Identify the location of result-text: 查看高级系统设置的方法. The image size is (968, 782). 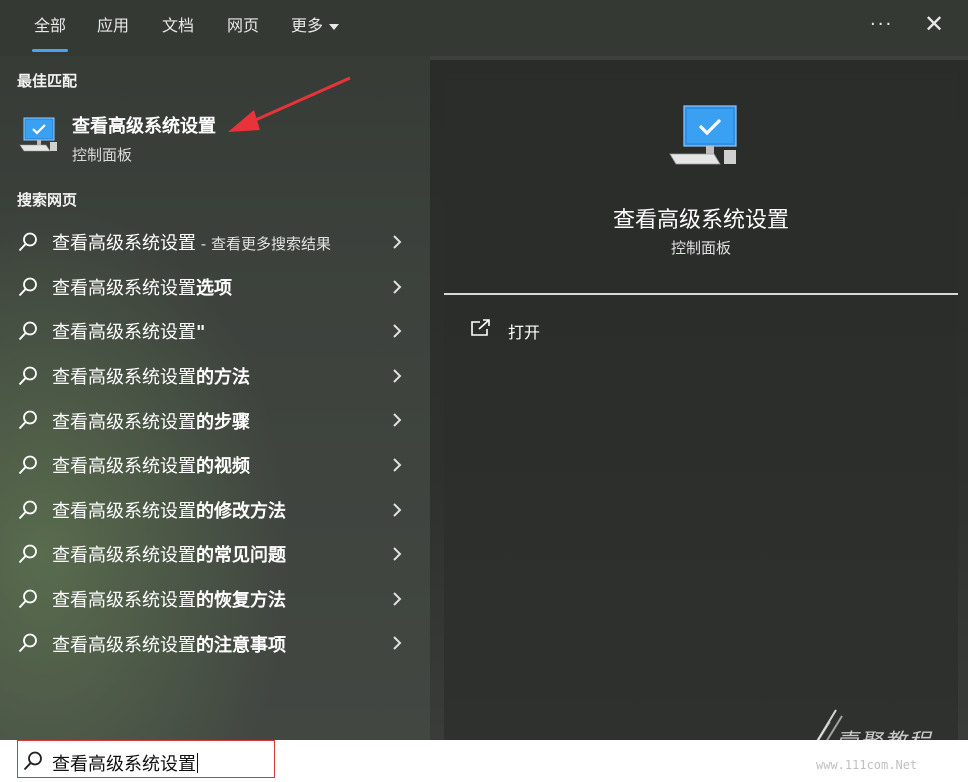
(151, 378).